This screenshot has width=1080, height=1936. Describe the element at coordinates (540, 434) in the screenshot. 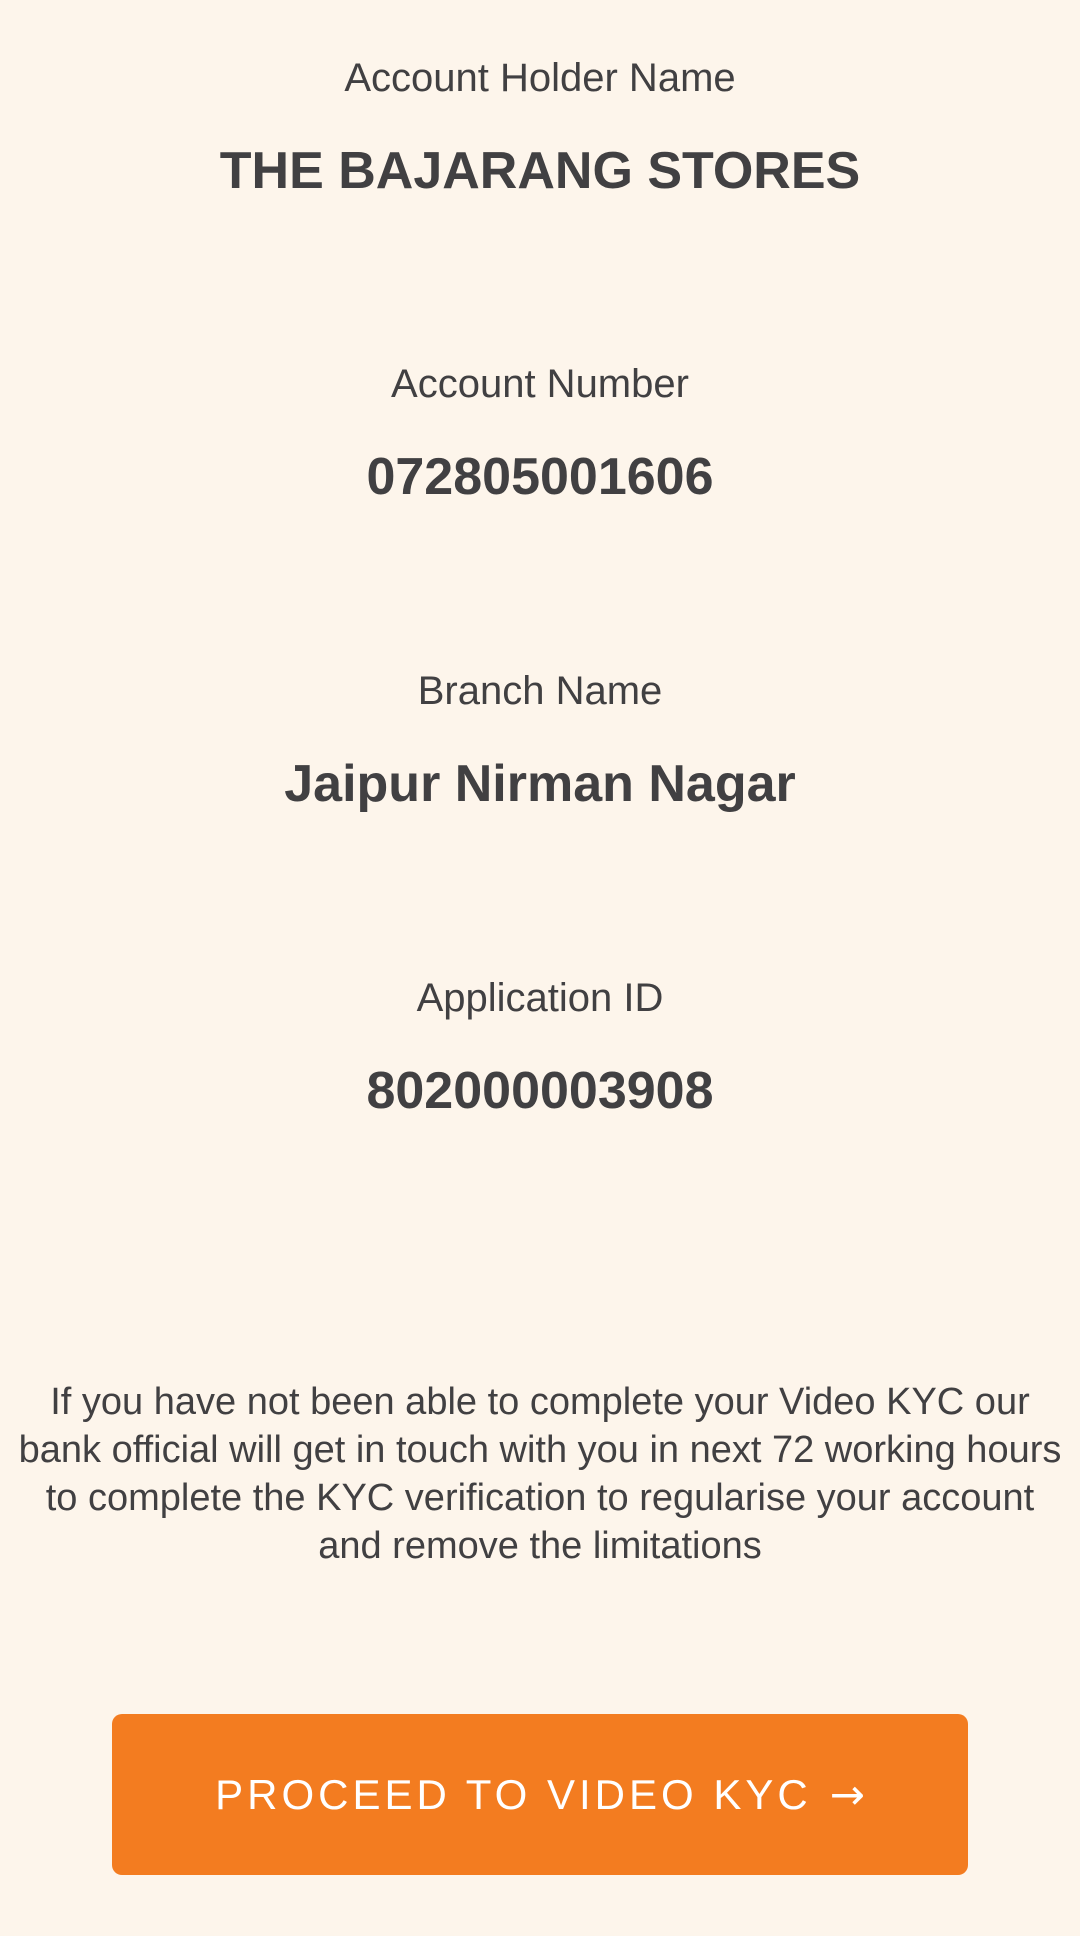

I see `account-number-section: Account Number 072805001606` at that location.